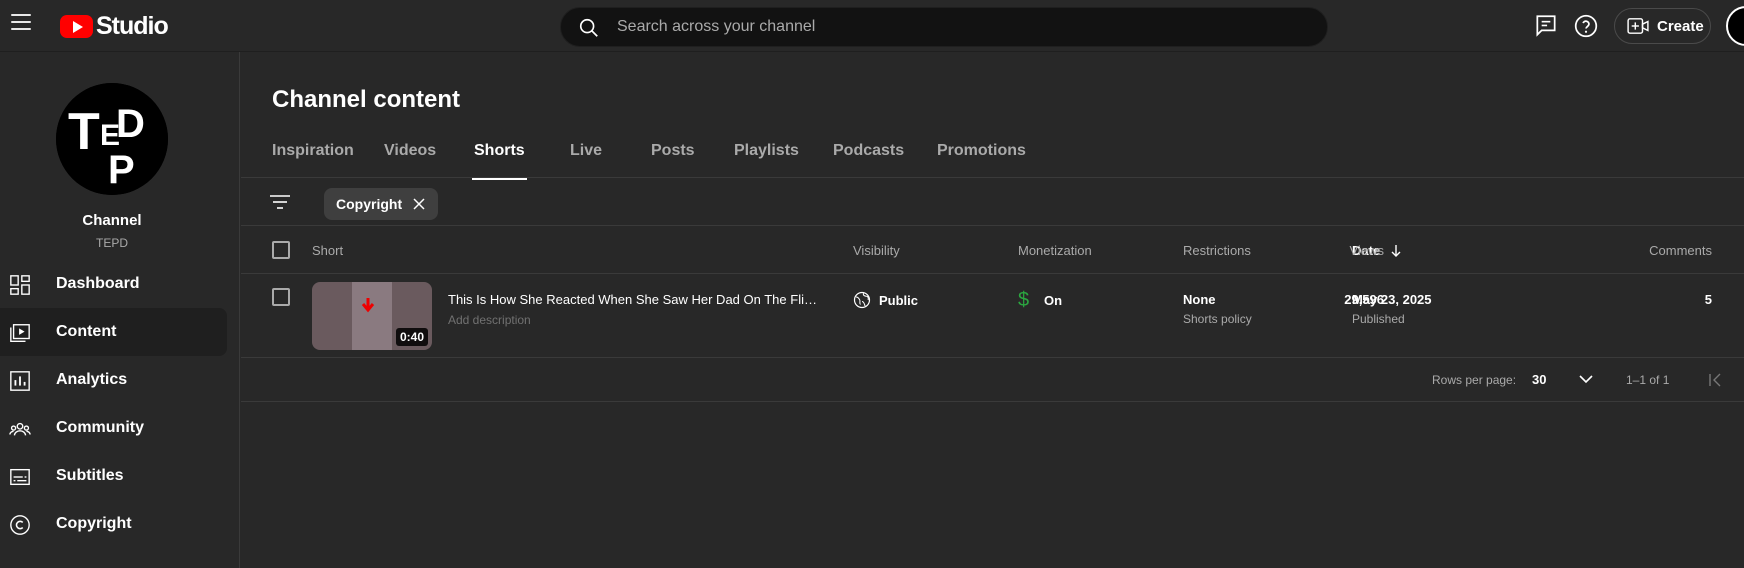 The image size is (1744, 568). What do you see at coordinates (86, 331) in the screenshot?
I see `sidebar-item-label: Content` at bounding box center [86, 331].